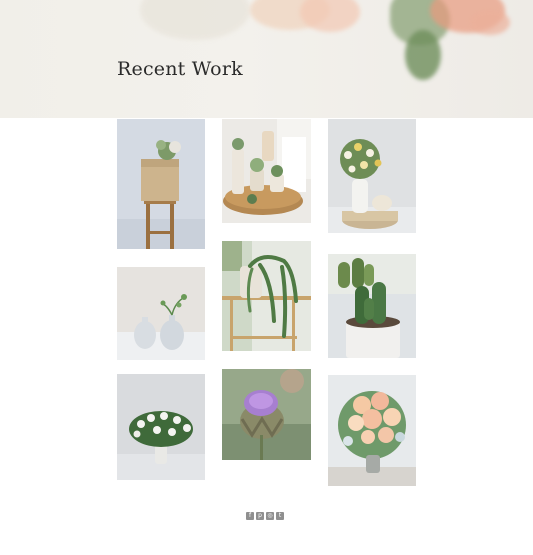 The image size is (533, 555). I want to click on string-of-pearls-image, so click(266, 296).